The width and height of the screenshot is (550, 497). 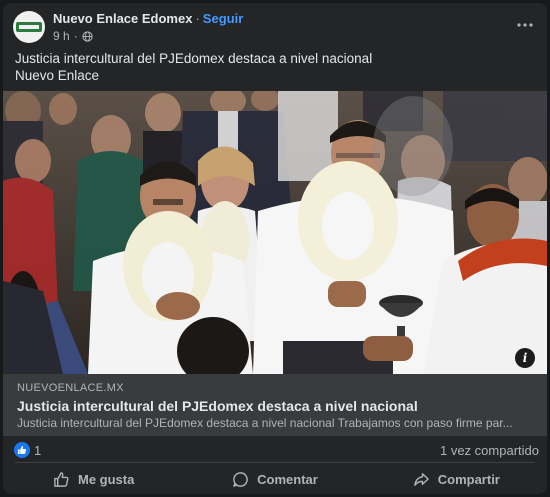 What do you see at coordinates (61, 479) in the screenshot?
I see `thumbs-up-icon` at bounding box center [61, 479].